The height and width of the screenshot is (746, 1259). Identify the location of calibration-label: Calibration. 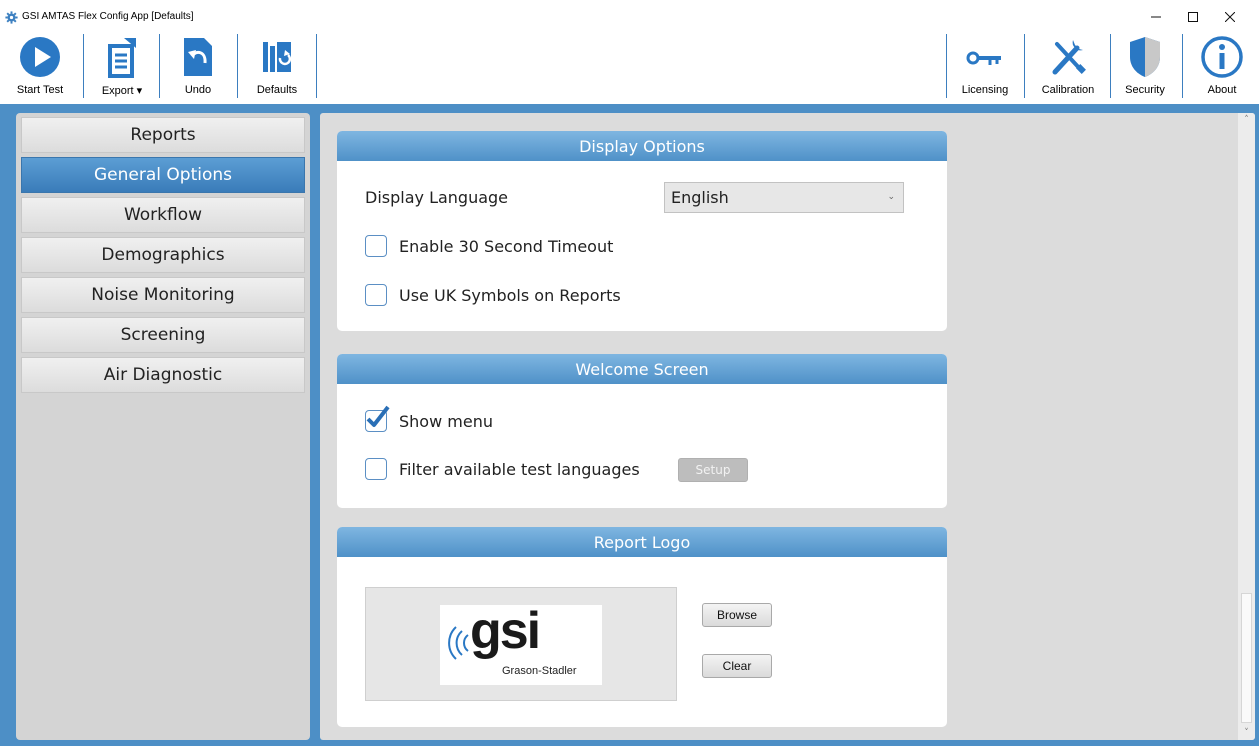
(1068, 90).